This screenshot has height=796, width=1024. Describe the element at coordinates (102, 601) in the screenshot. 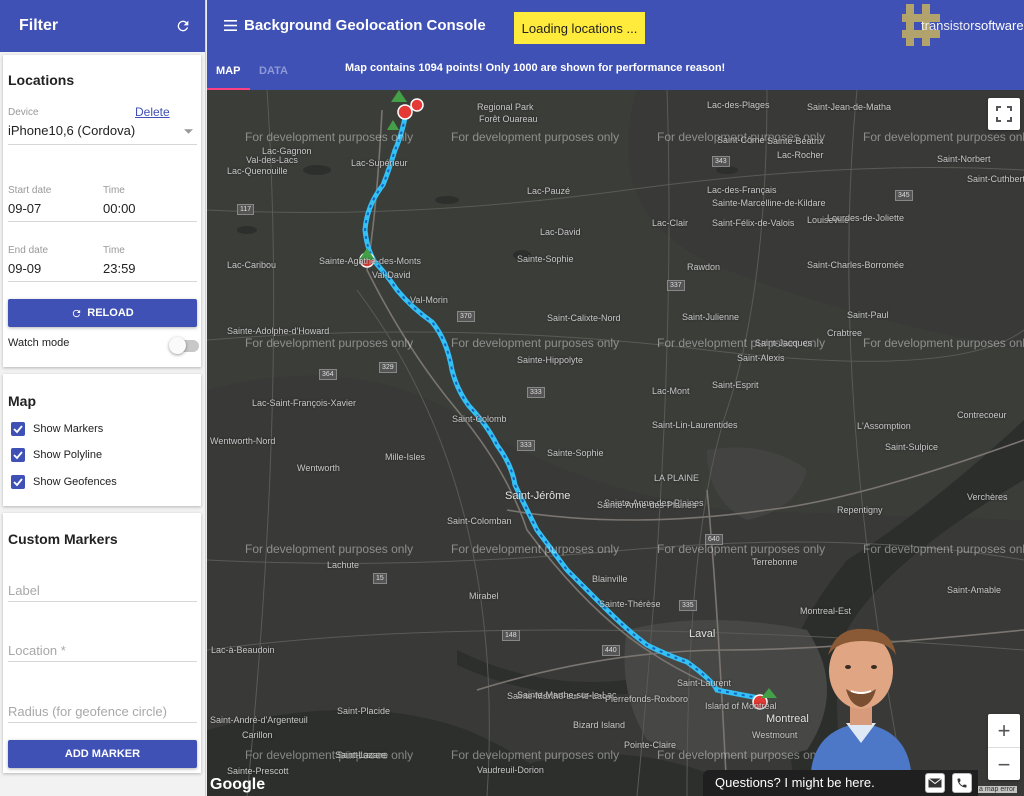

I see `label-underline` at that location.